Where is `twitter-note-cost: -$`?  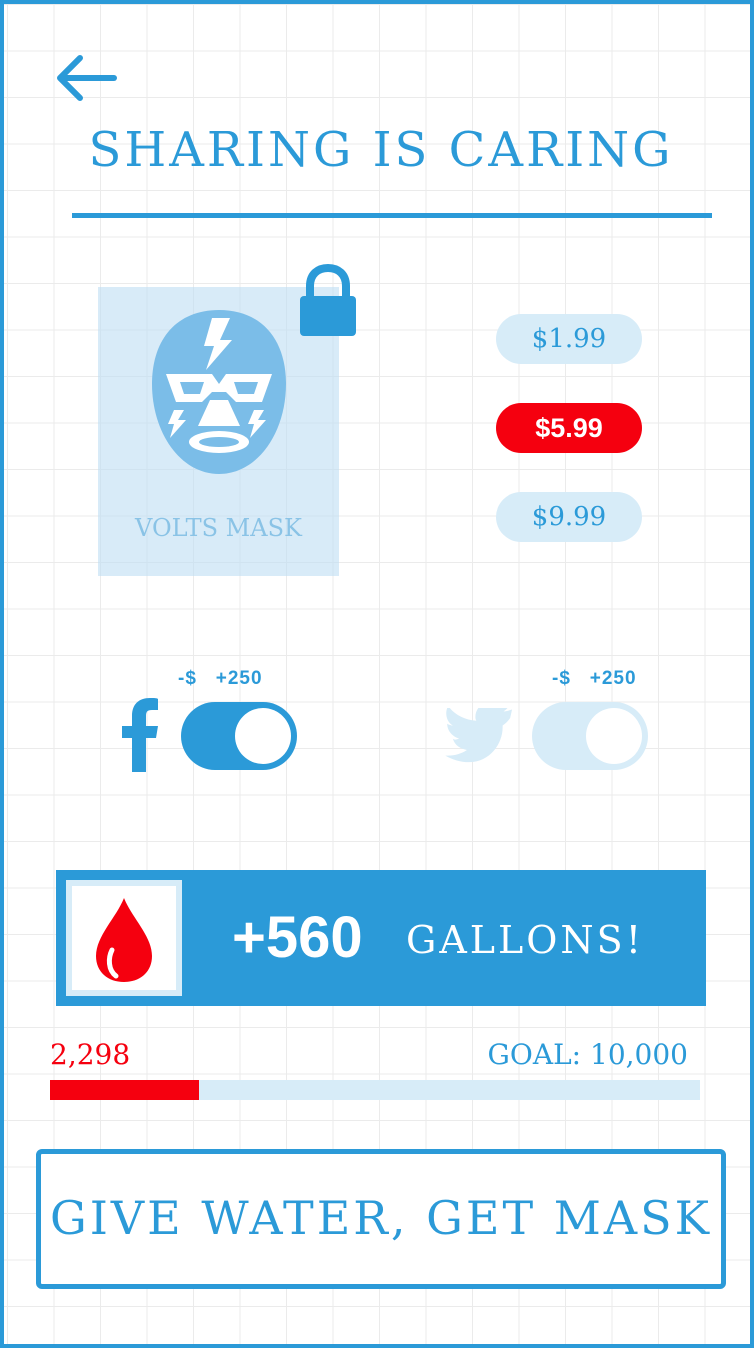
twitter-note-cost: -$ is located at coordinates (561, 678).